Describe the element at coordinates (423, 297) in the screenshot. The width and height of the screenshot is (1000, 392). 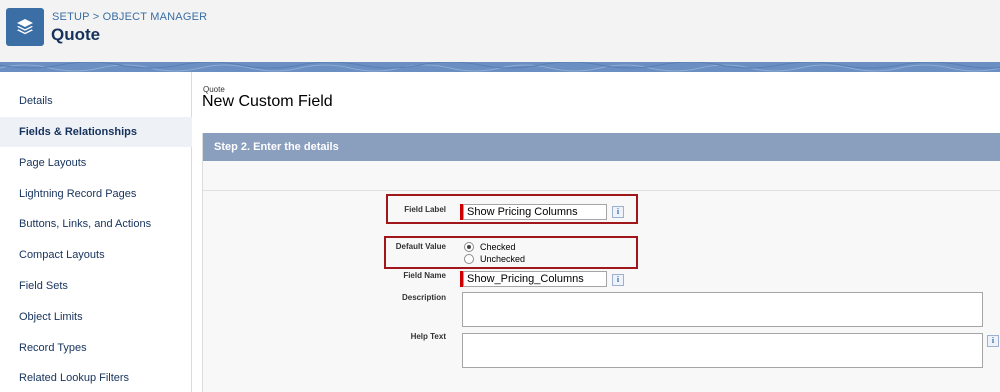
I see `description-label: Description` at that location.